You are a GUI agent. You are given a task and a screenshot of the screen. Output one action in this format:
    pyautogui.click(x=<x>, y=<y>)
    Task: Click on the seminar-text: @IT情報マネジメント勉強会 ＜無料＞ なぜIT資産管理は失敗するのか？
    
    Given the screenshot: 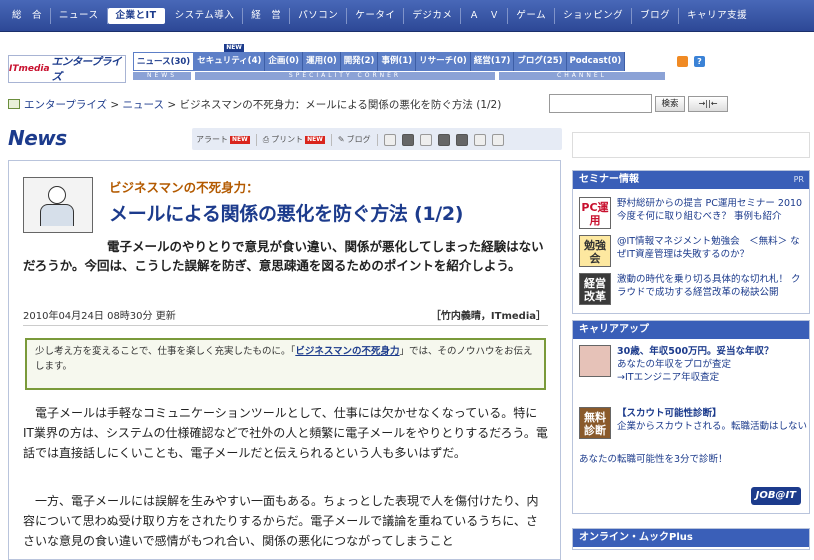 What is the action you would take?
    pyautogui.click(x=708, y=248)
    